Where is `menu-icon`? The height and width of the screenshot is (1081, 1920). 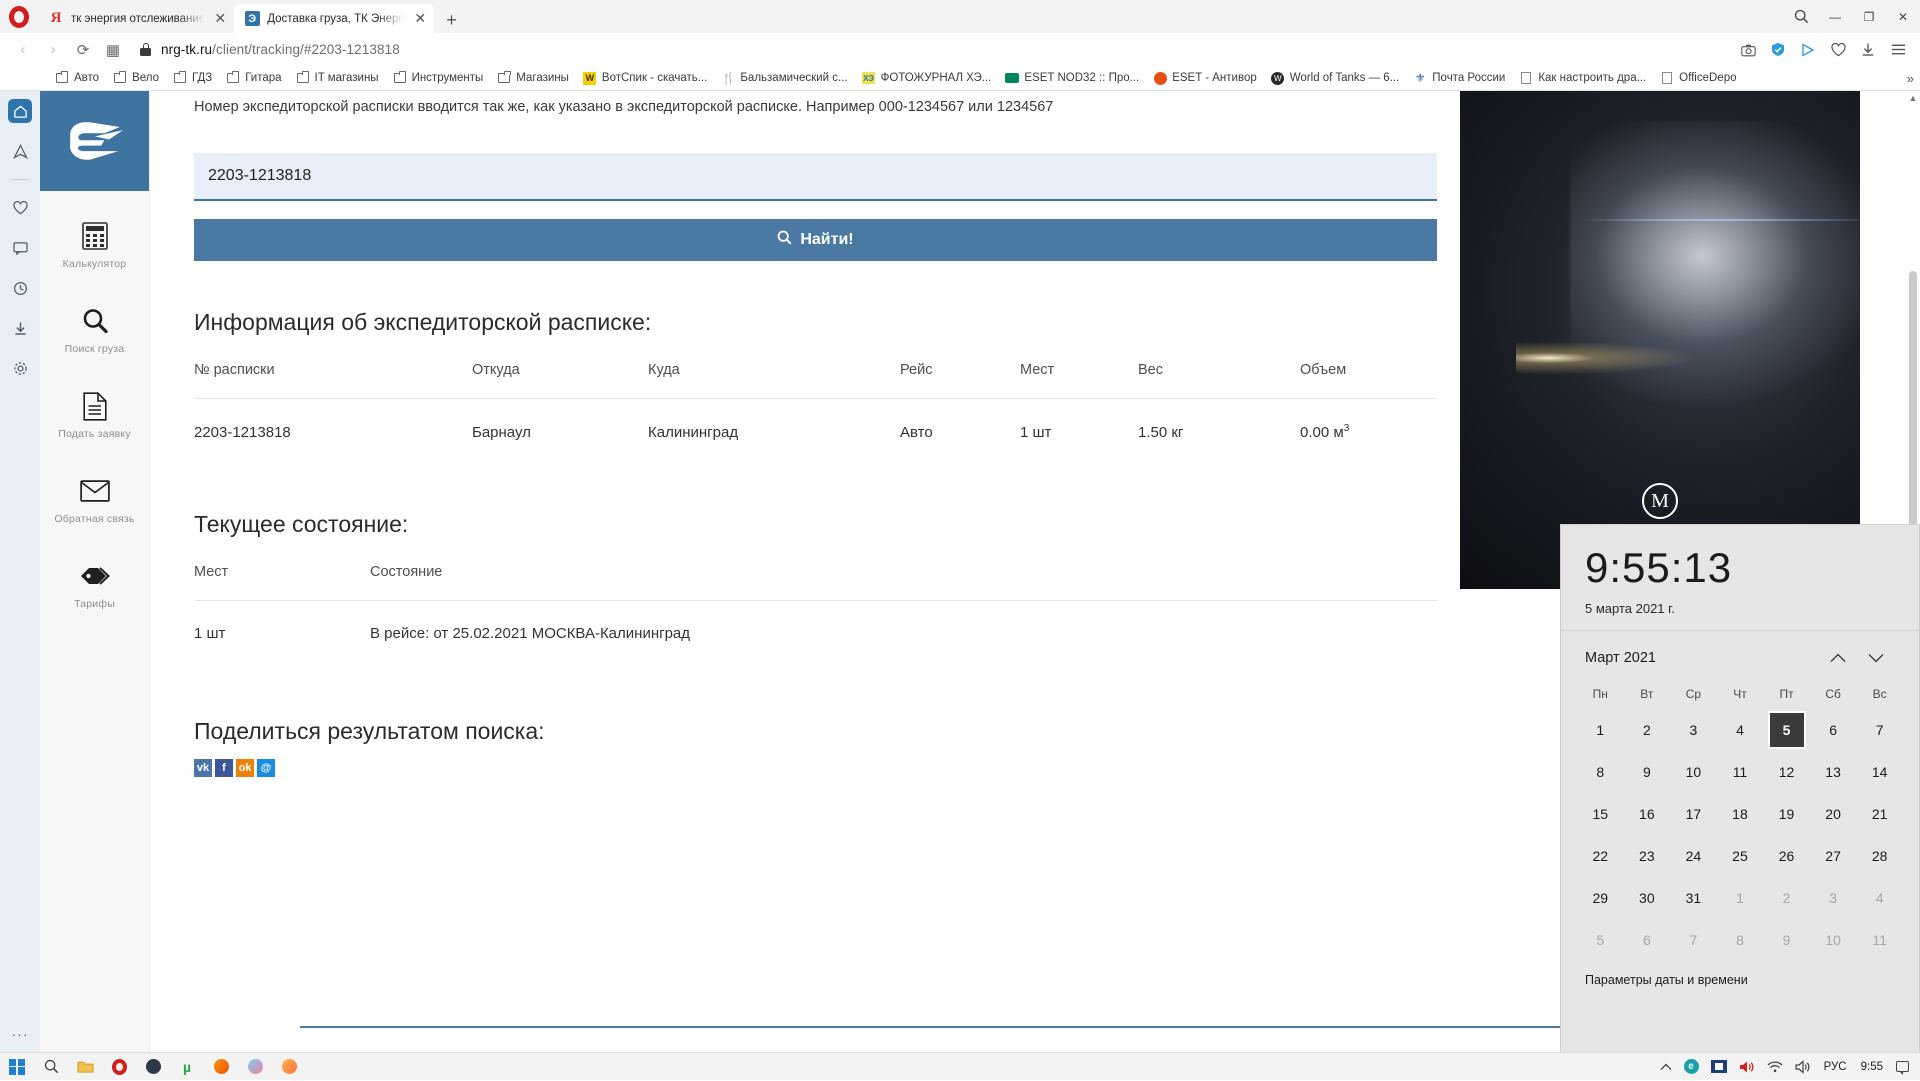
menu-icon is located at coordinates (1898, 50).